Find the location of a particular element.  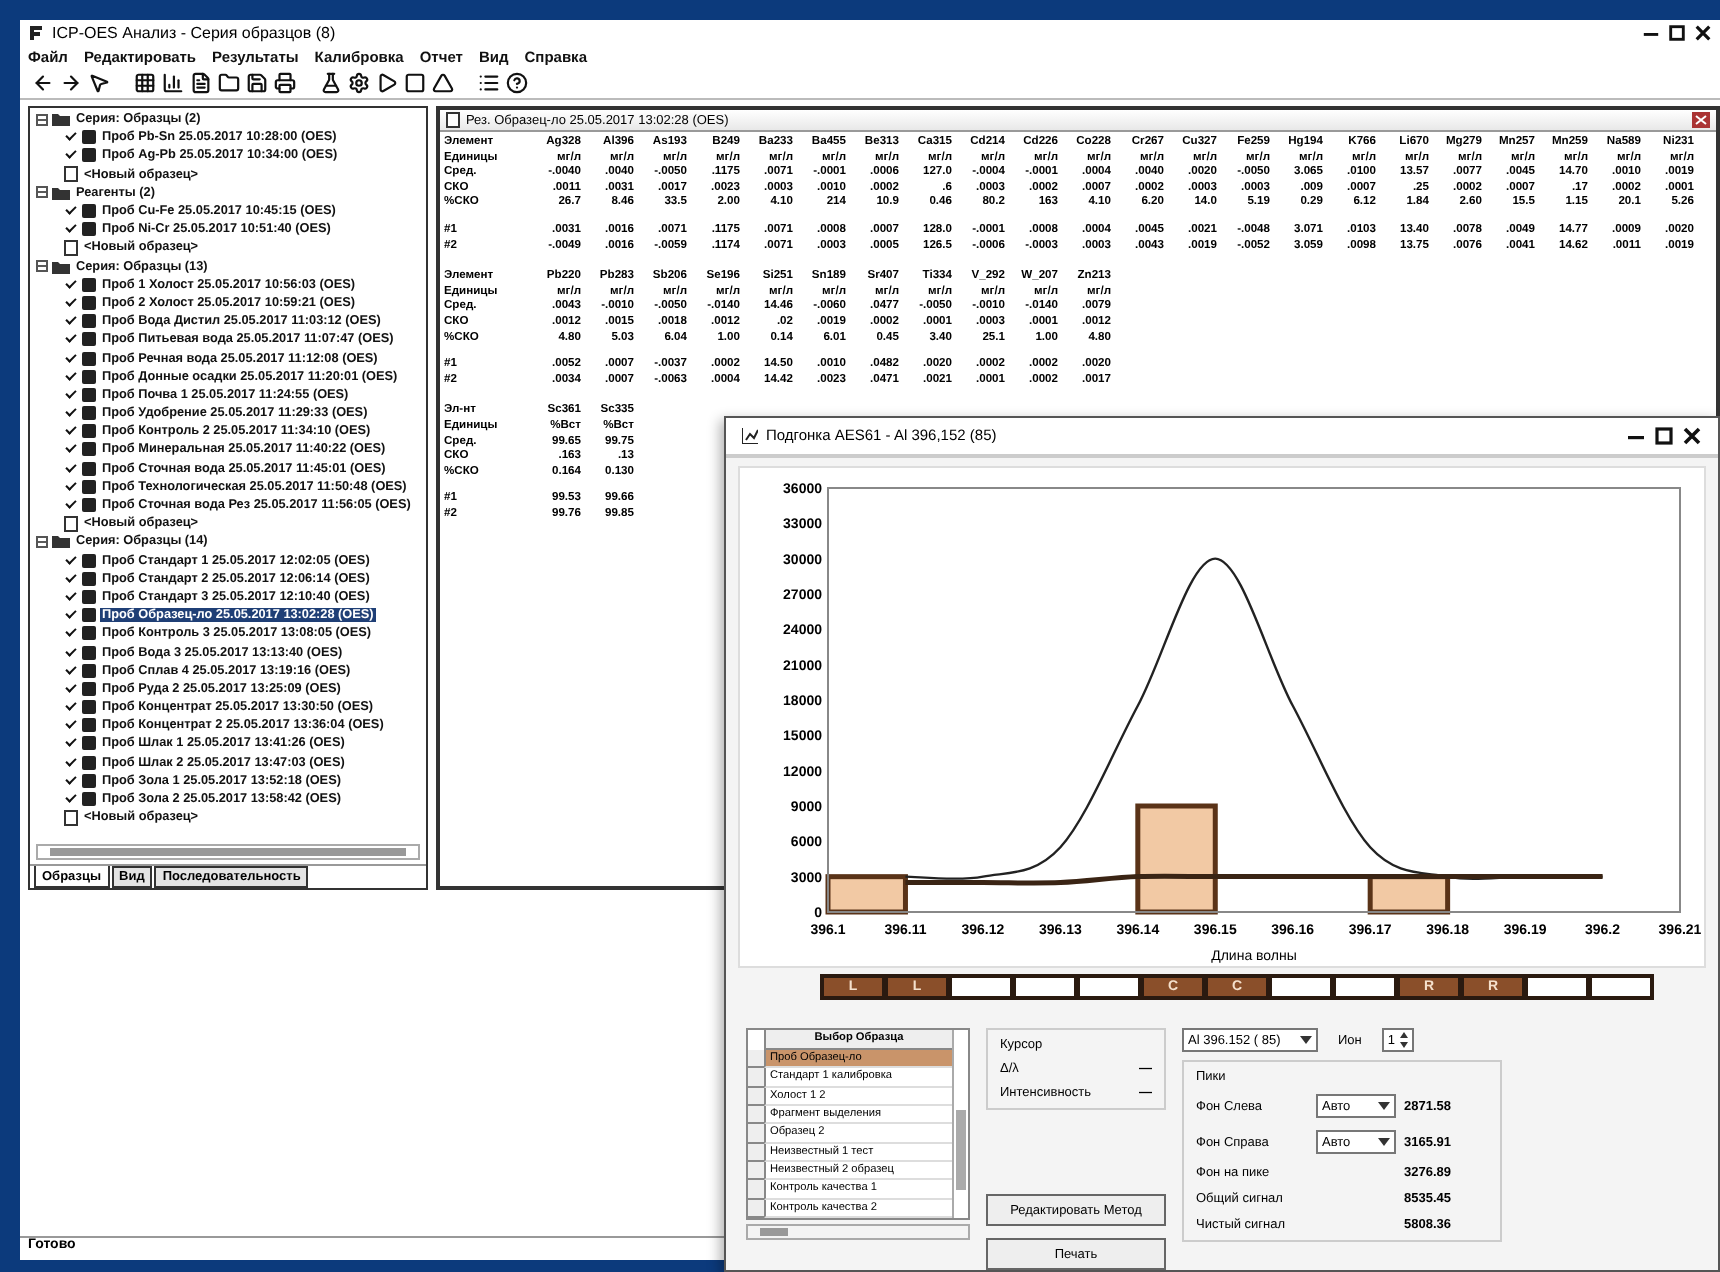

settings-icon is located at coordinates (359, 83).